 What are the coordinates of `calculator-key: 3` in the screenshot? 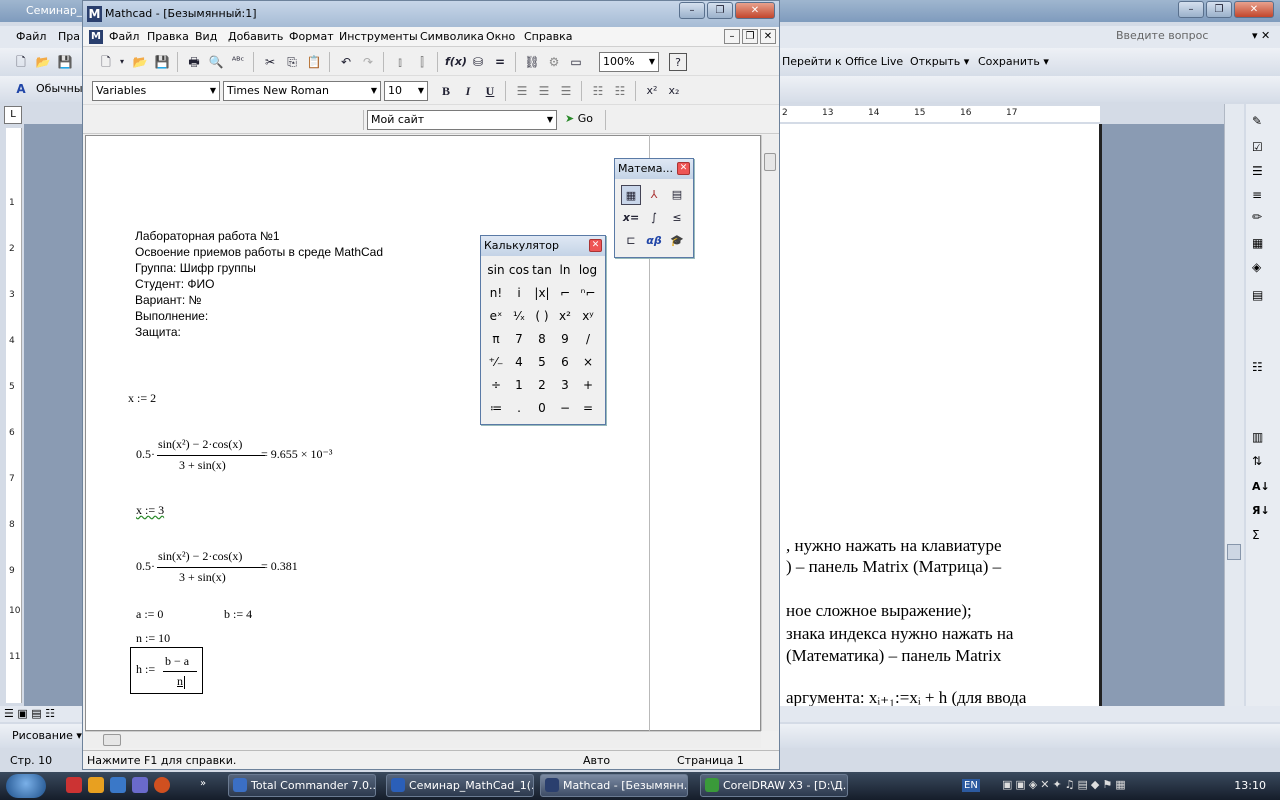 It's located at (565, 385).